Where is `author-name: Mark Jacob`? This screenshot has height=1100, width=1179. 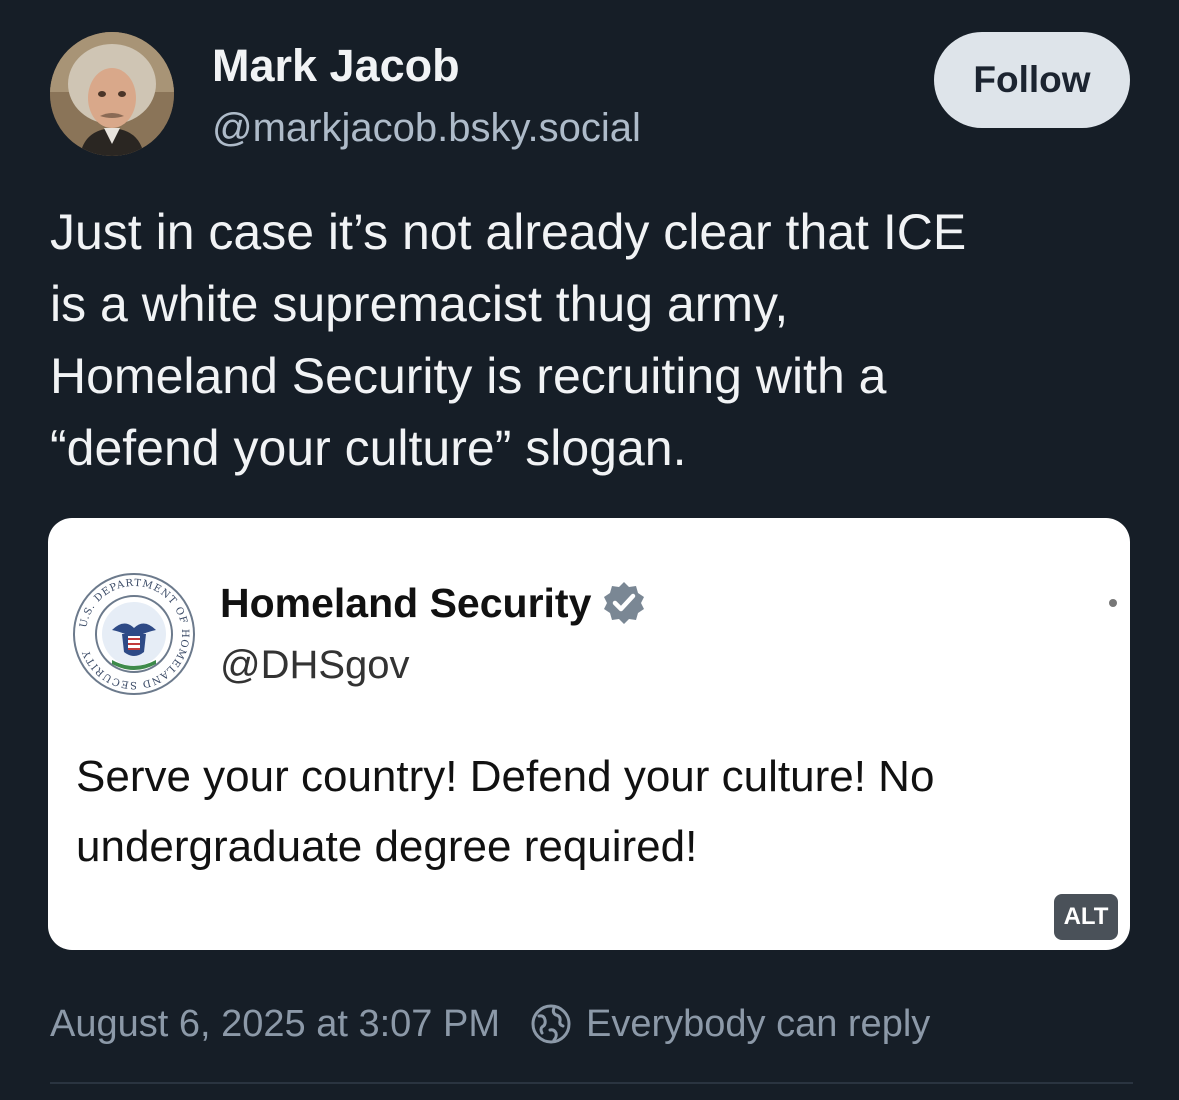
author-name: Mark Jacob is located at coordinates (336, 66).